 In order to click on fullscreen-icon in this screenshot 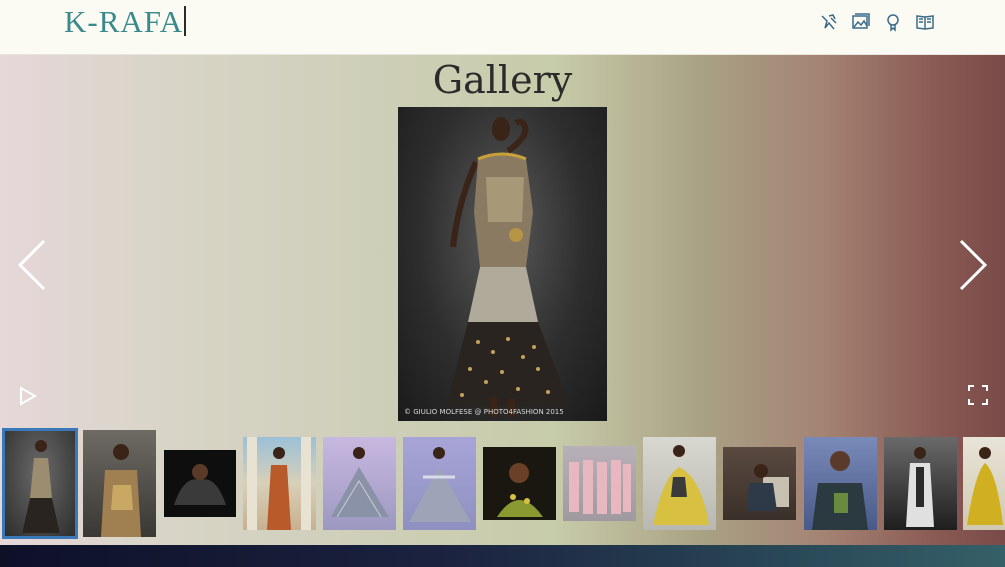, I will do `click(978, 395)`.